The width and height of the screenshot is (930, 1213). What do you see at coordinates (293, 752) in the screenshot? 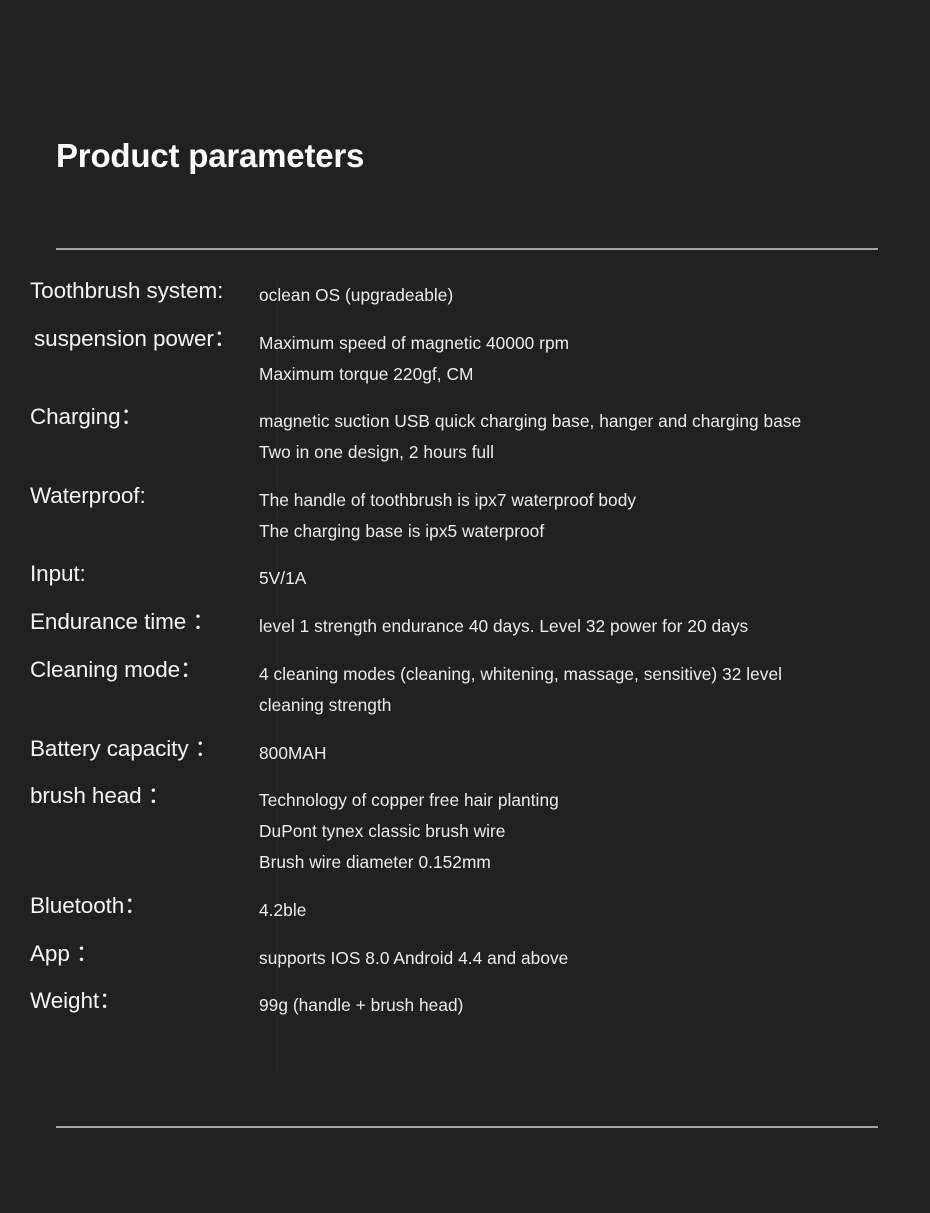
I see `spec-value-line: 800MAH` at bounding box center [293, 752].